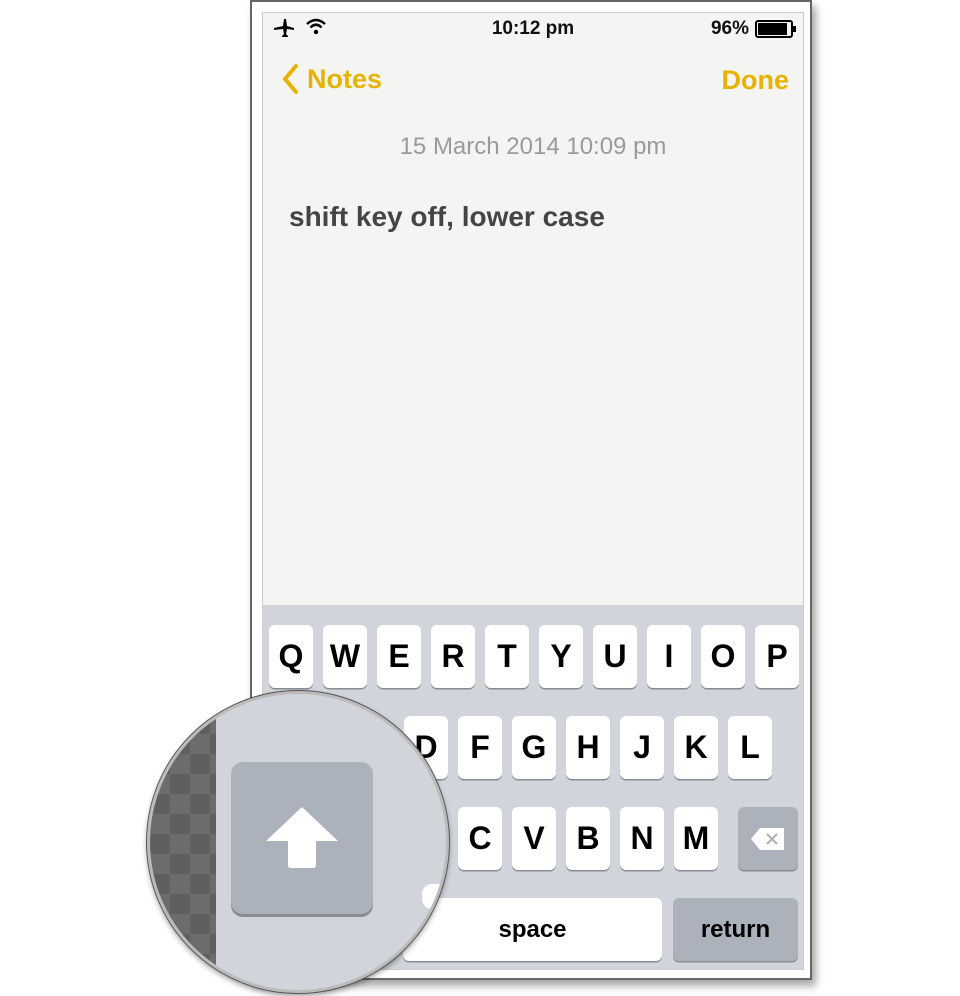  I want to click on key-m: M, so click(696, 838).